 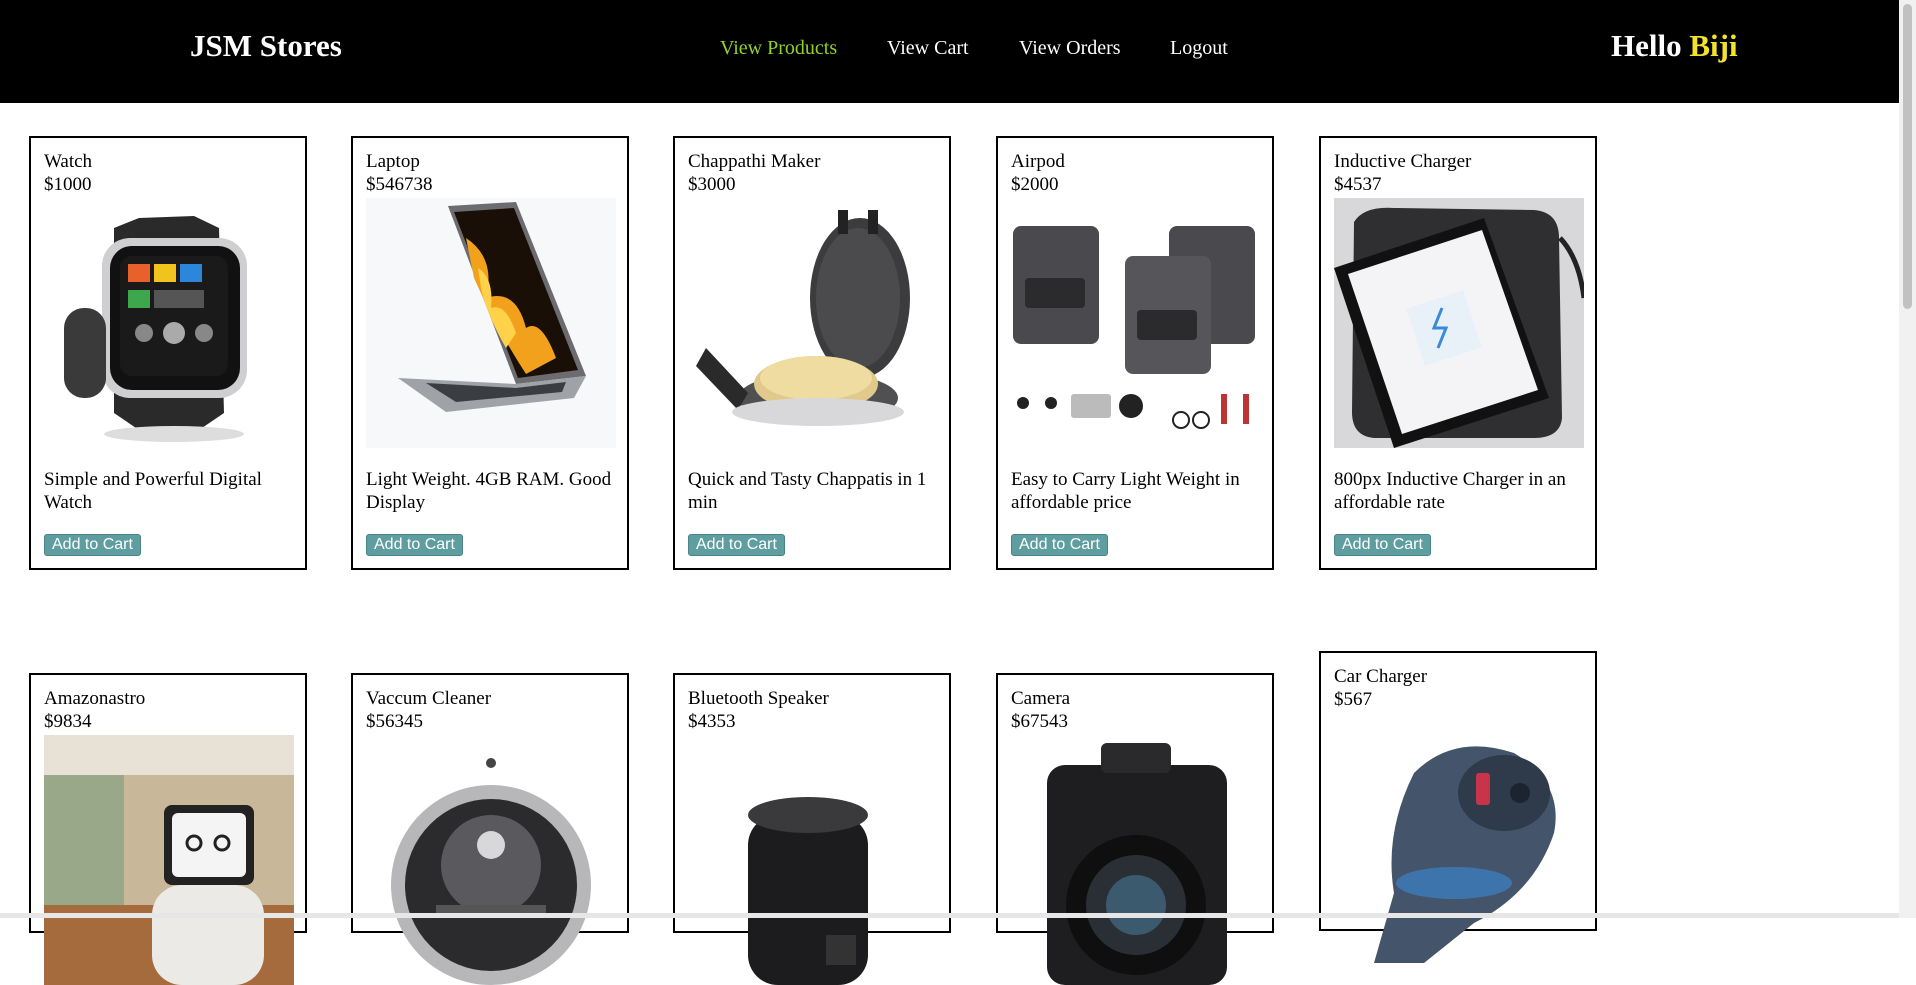 I want to click on vertical-scrollbar, so click(x=1907, y=459).